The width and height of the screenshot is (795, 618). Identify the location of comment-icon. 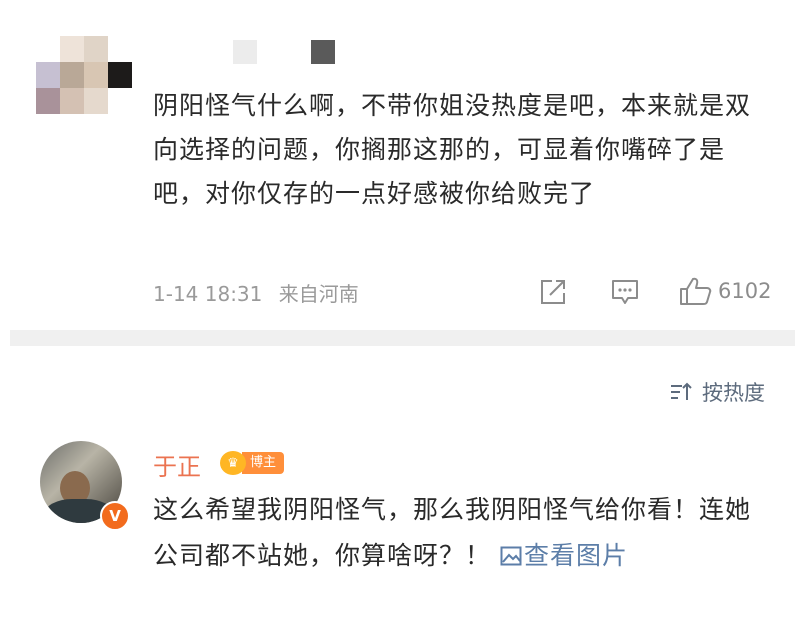
(625, 292).